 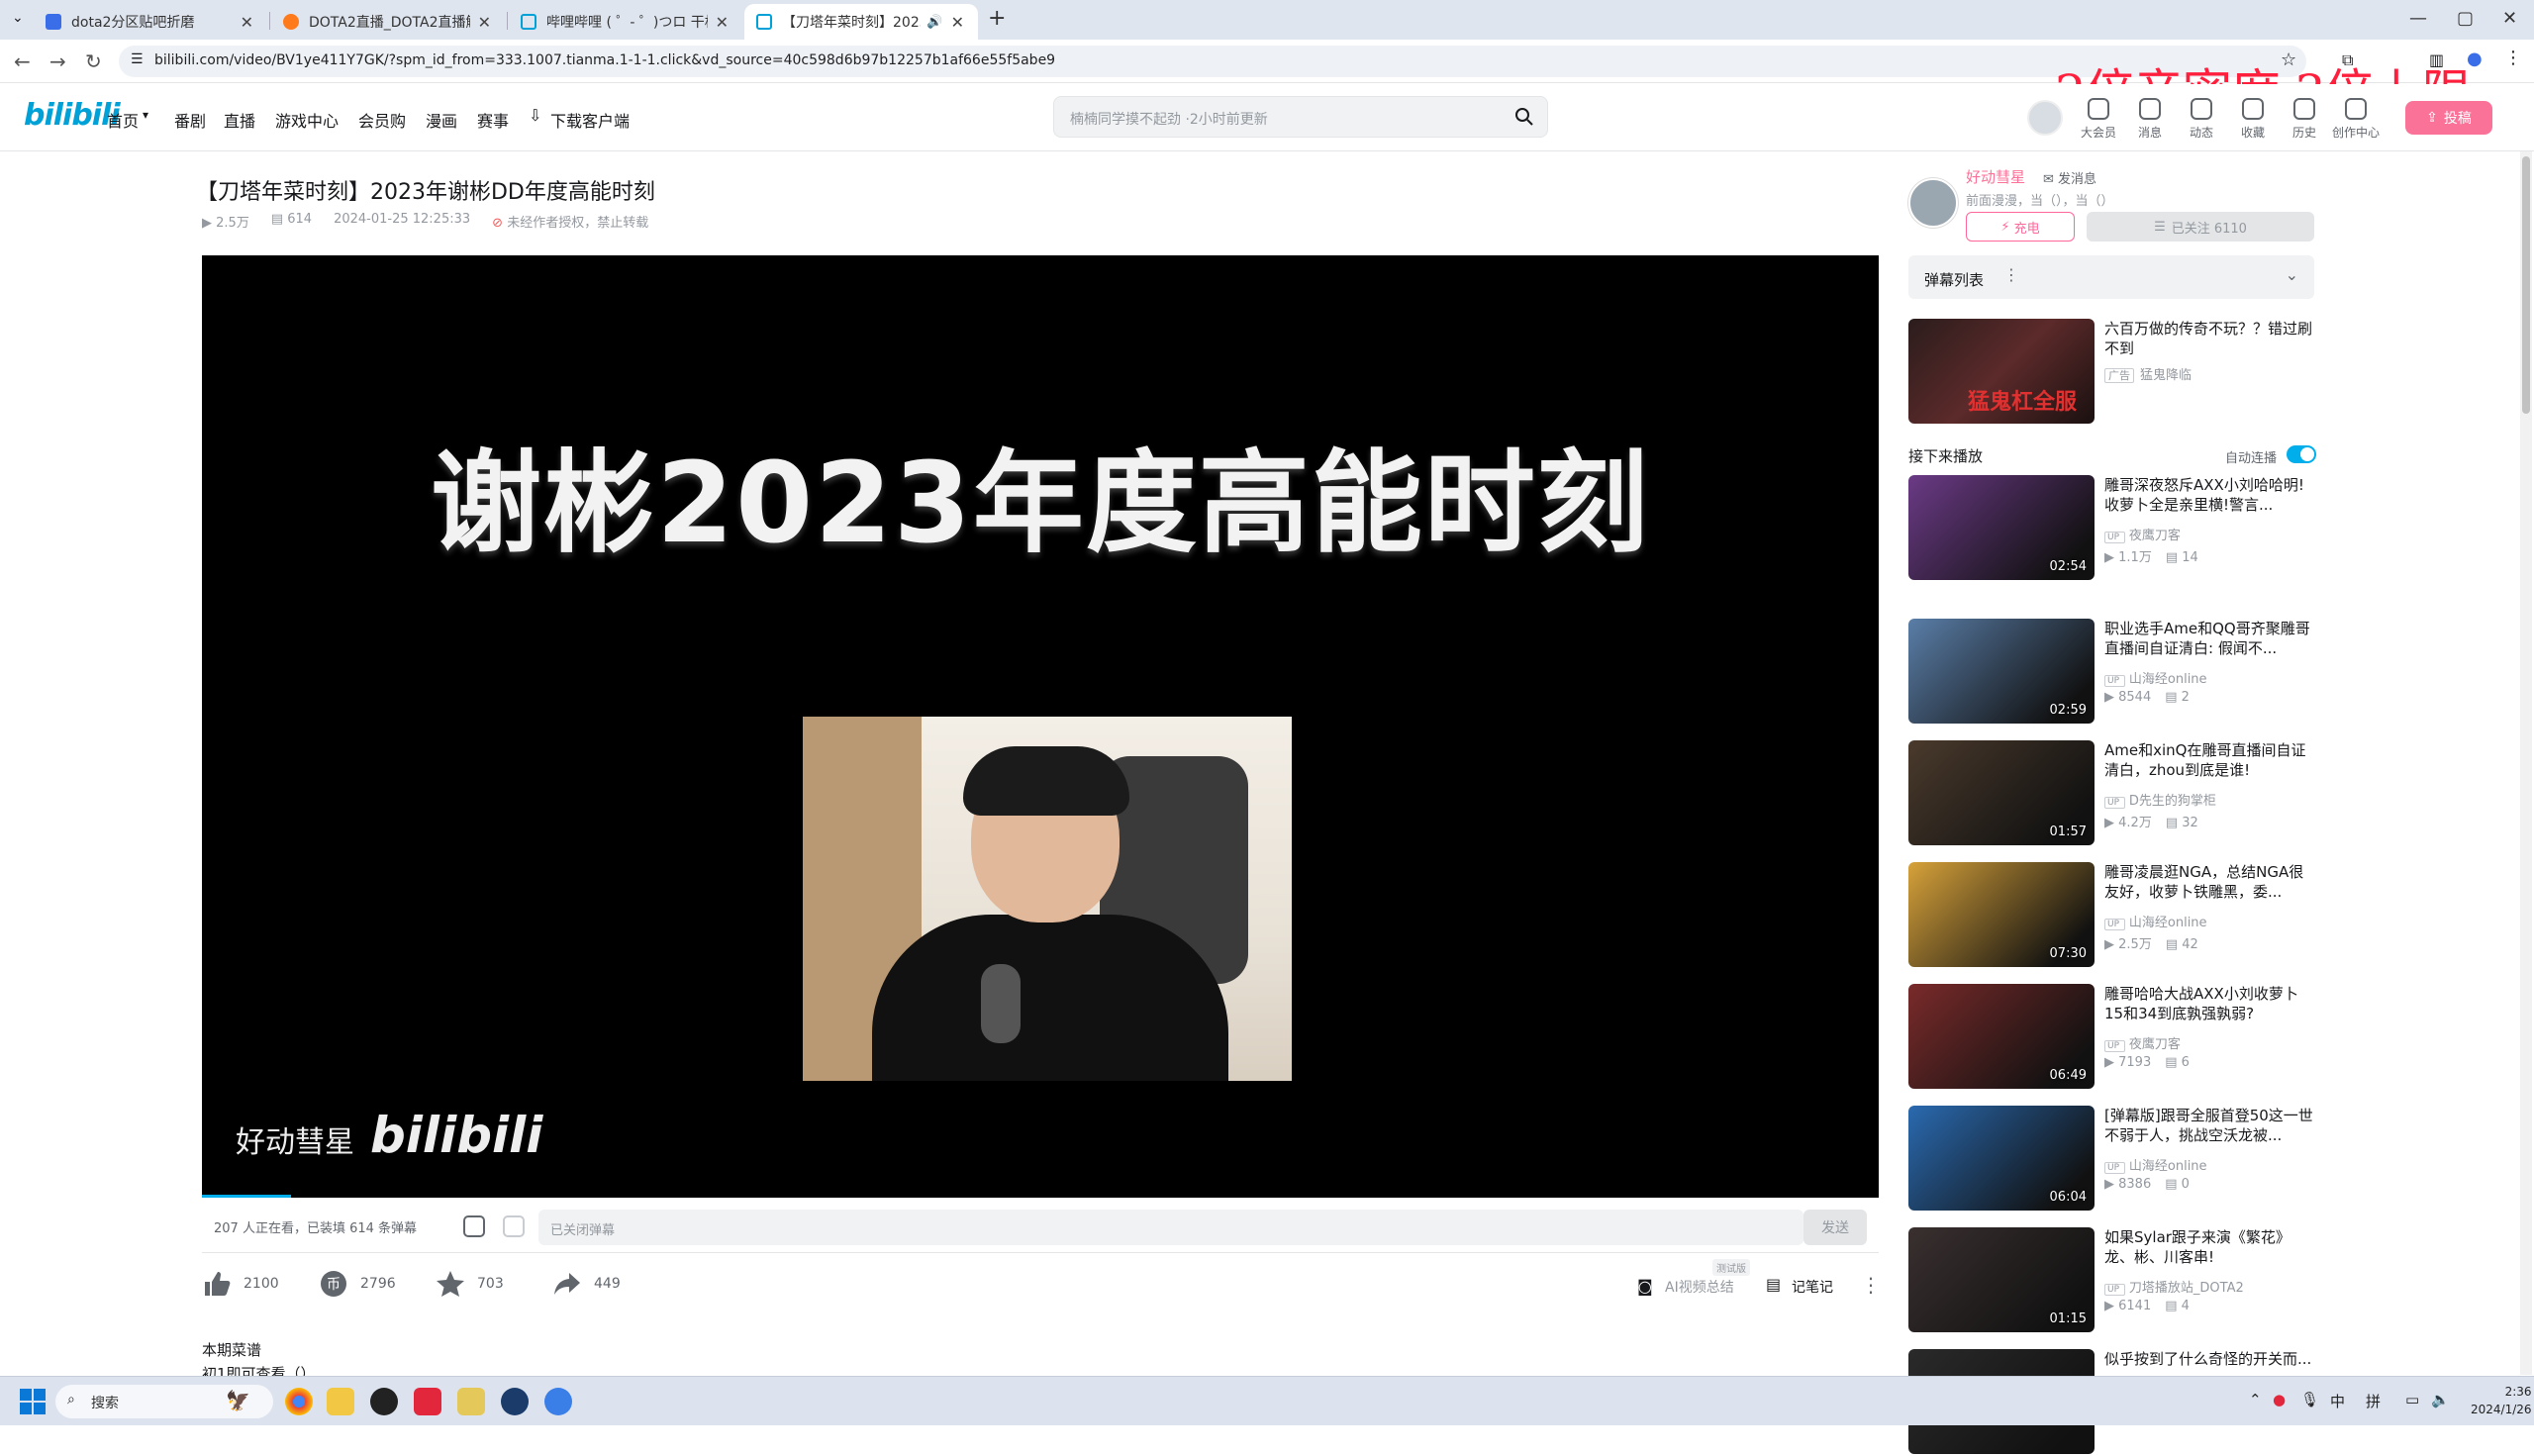 I want to click on netease-tray-icon: ●, so click(x=2279, y=1400).